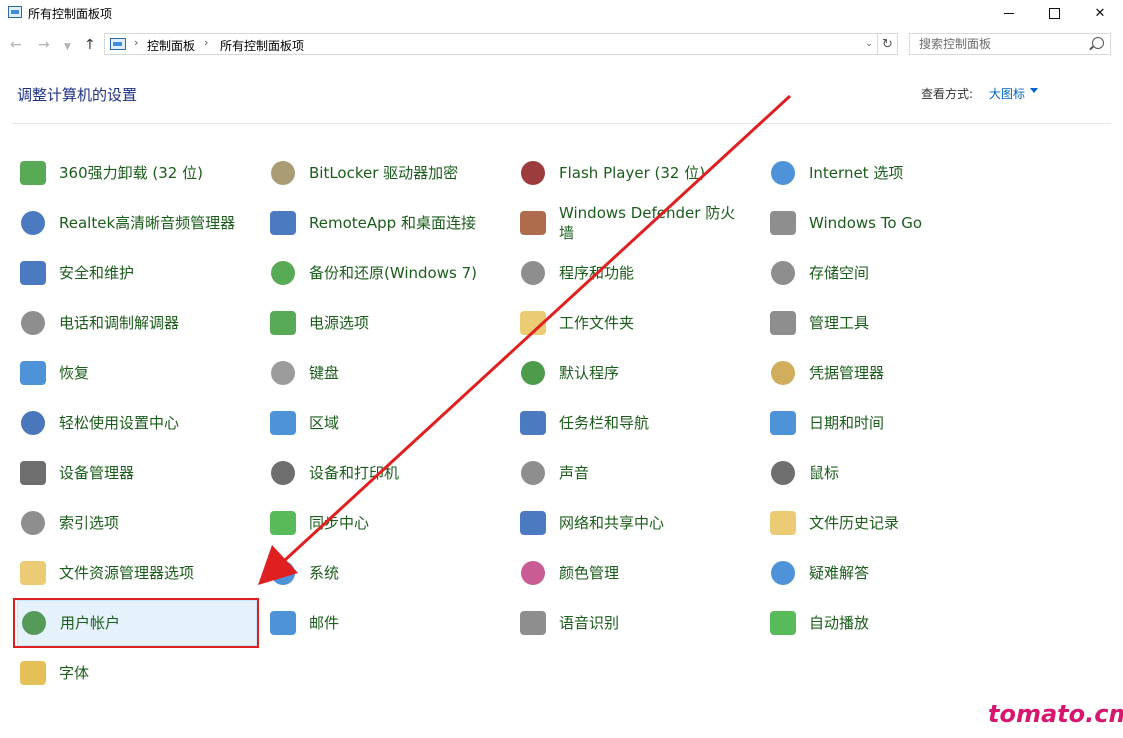 The width and height of the screenshot is (1123, 738). What do you see at coordinates (137, 173) in the screenshot?
I see `control-panel-item: 360强力卸载 (32 位)` at bounding box center [137, 173].